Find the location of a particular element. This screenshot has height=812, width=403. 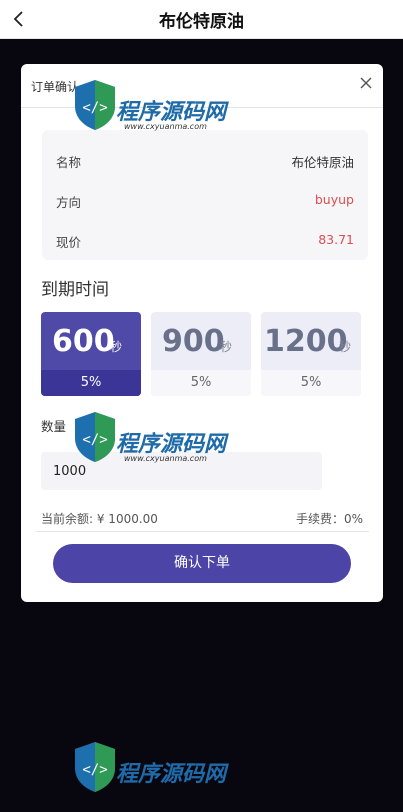

watermark-logo: </> 程序源码网 is located at coordinates (157, 776).